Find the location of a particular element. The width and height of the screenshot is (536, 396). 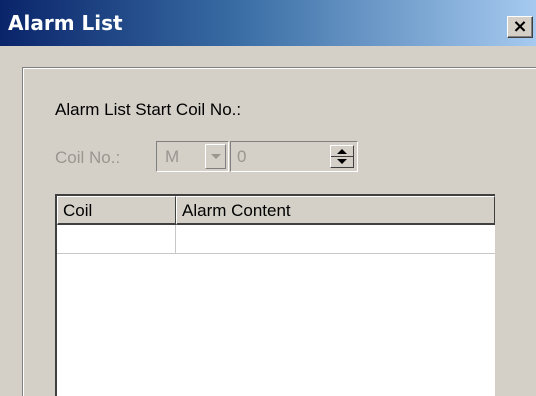

spin-up-icon is located at coordinates (342, 151).